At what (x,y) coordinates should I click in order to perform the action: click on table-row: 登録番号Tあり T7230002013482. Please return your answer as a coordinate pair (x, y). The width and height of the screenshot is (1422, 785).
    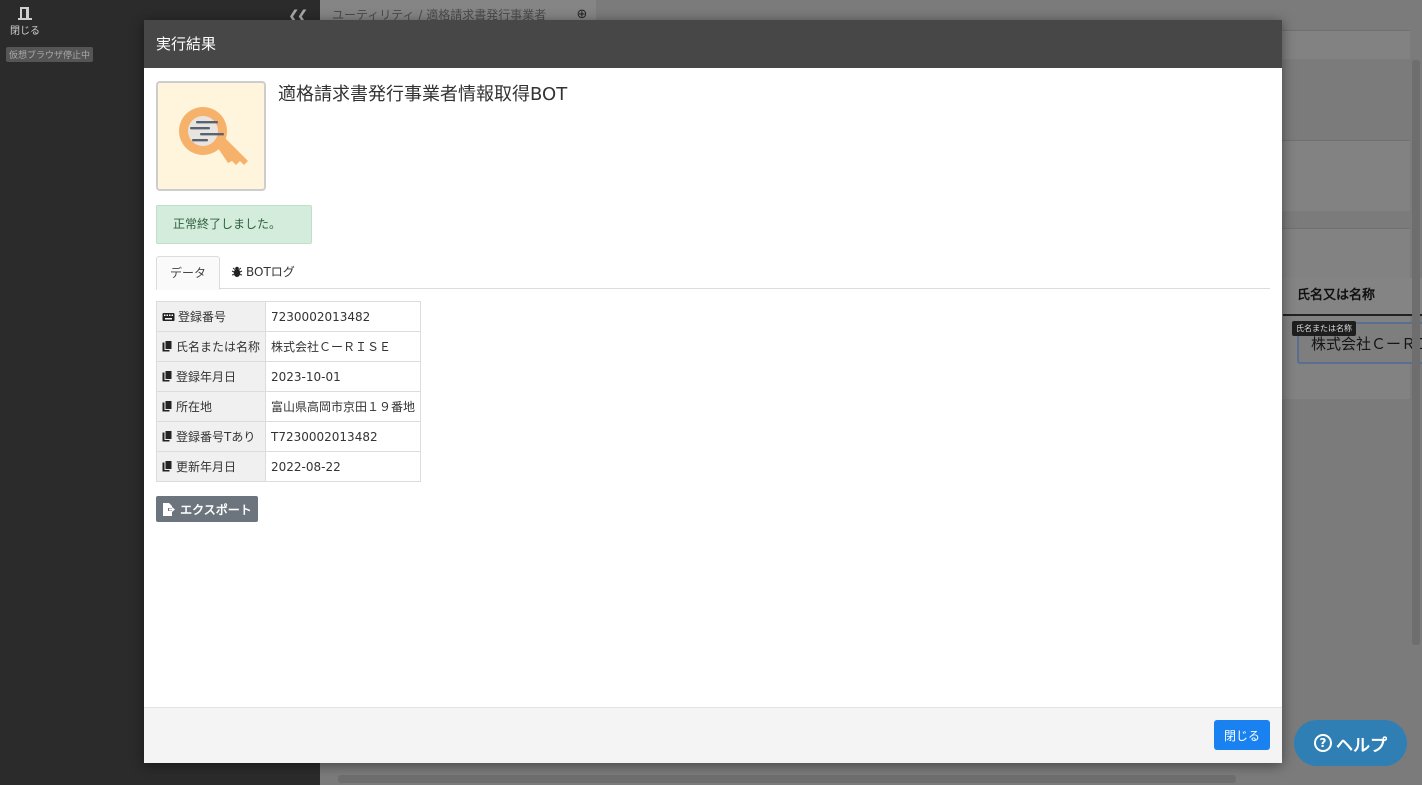
    Looking at the image, I should click on (288, 436).